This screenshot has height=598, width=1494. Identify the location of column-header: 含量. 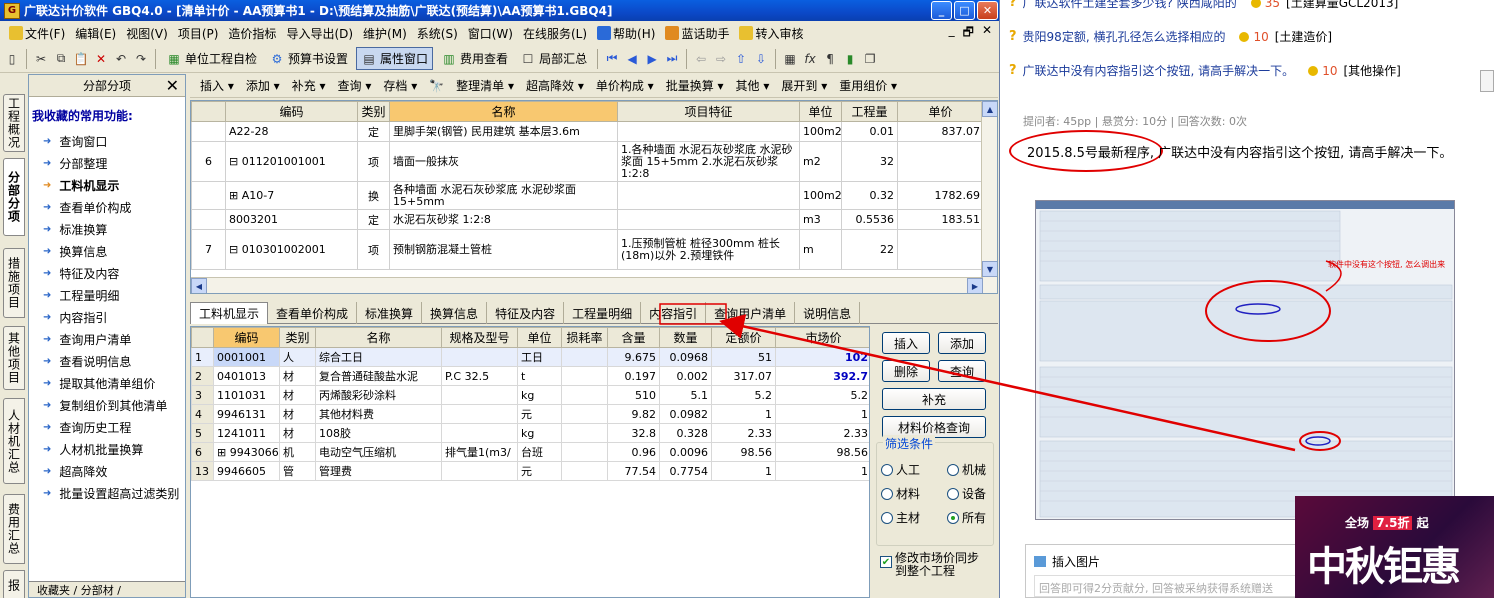
(633, 337).